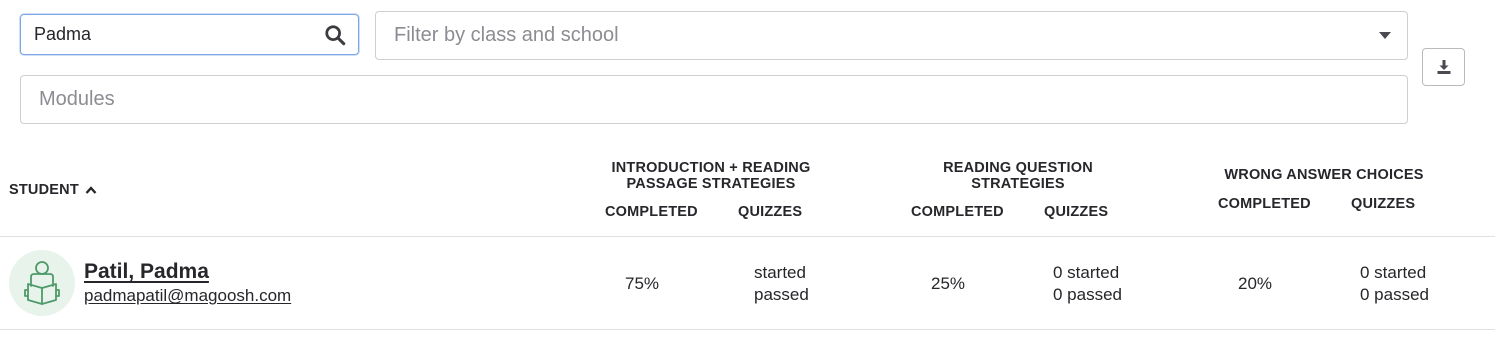 Image resolution: width=1495 pixels, height=339 pixels. I want to click on student-search-input, so click(172, 34).